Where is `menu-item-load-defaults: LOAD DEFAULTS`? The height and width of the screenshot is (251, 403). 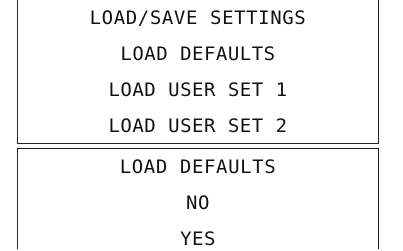 menu-item-load-defaults: LOAD DEFAULTS is located at coordinates (198, 54).